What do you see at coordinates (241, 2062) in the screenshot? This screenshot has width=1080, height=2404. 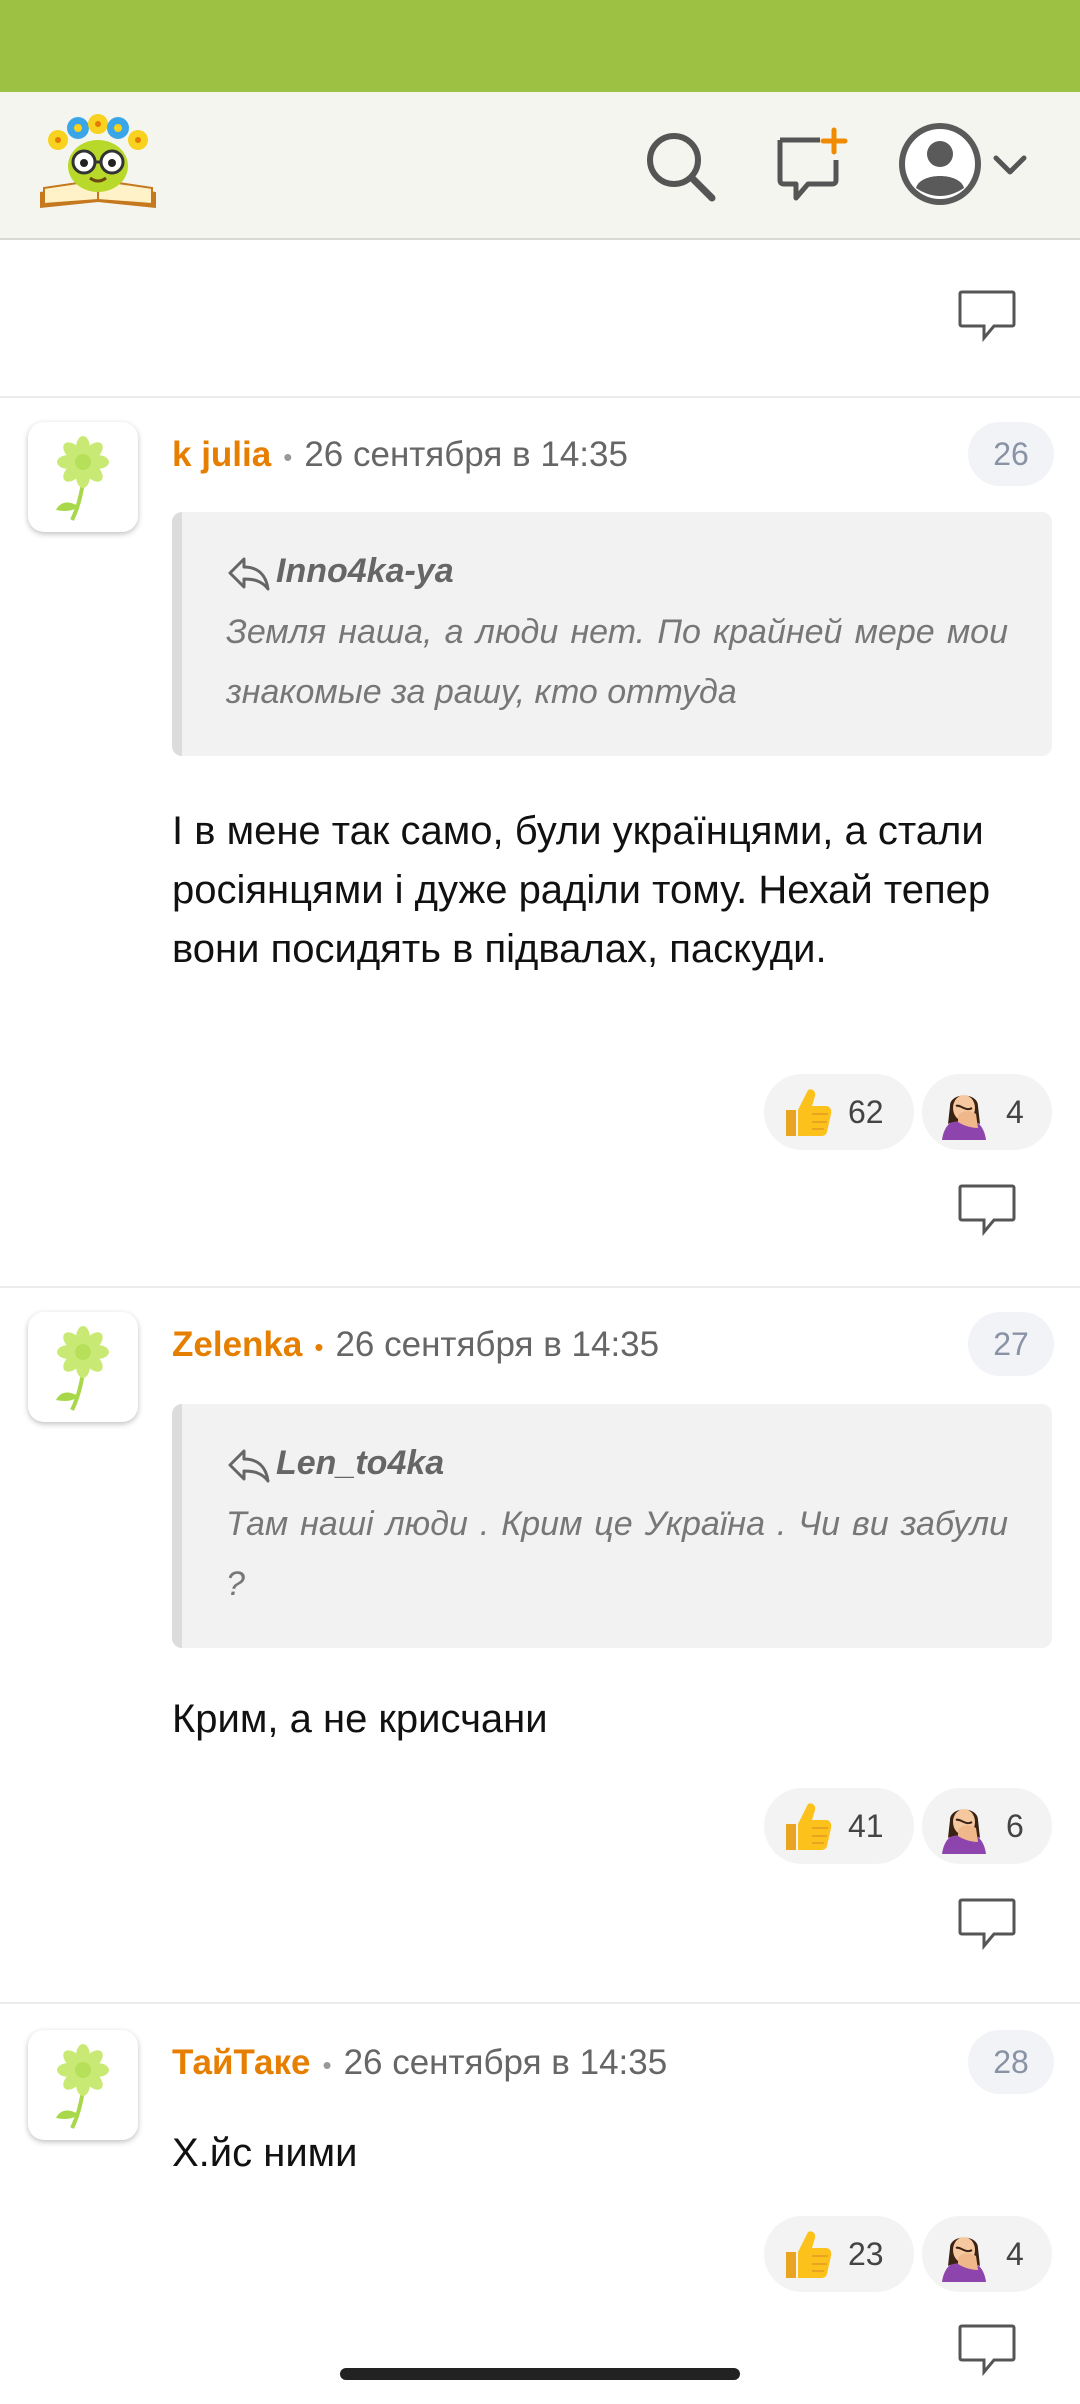 I see `comment-author: ТайТаке` at bounding box center [241, 2062].